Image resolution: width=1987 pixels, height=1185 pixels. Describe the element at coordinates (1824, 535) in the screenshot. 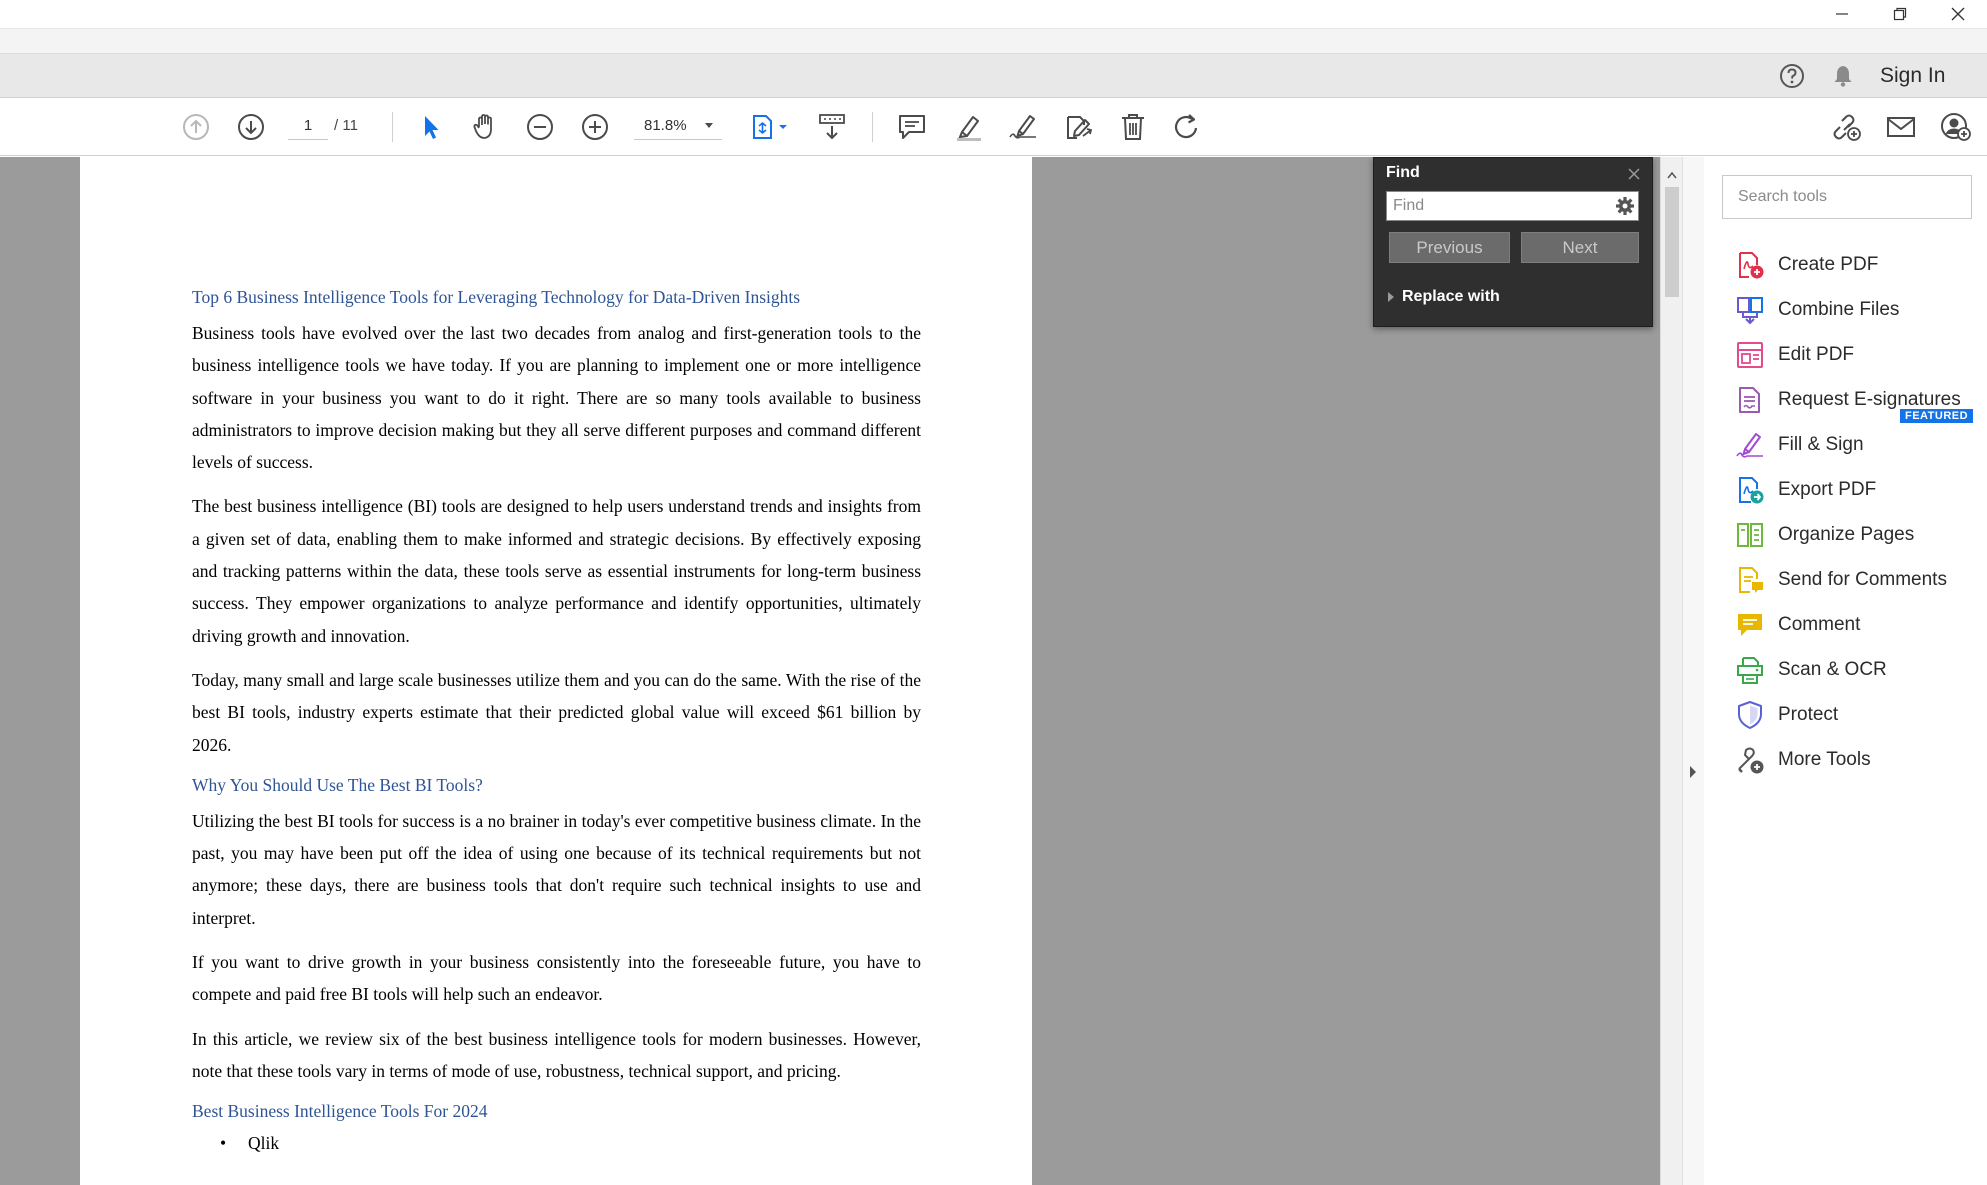

I see `tool-organize-pages: Organize Pages` at that location.